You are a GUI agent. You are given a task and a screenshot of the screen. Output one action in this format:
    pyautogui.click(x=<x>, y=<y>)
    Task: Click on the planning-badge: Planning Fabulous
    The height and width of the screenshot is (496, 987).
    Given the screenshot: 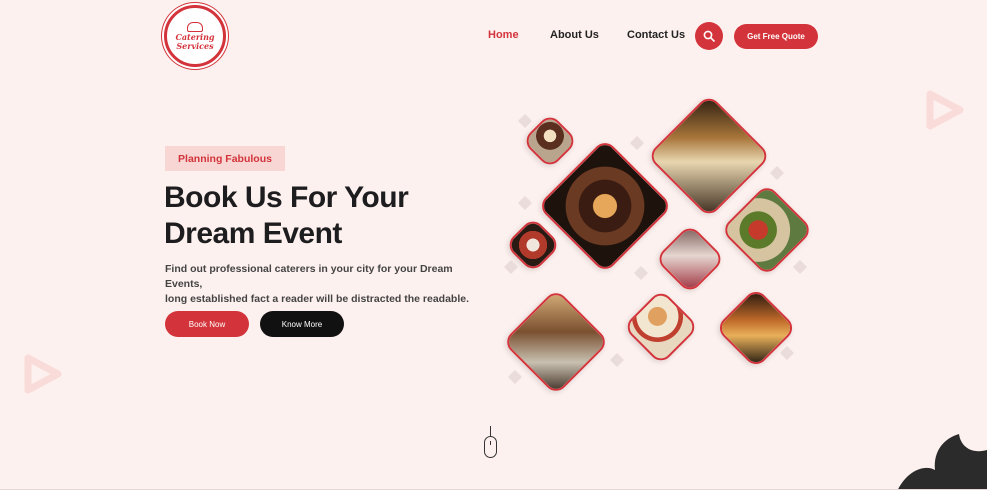 What is the action you would take?
    pyautogui.click(x=225, y=158)
    